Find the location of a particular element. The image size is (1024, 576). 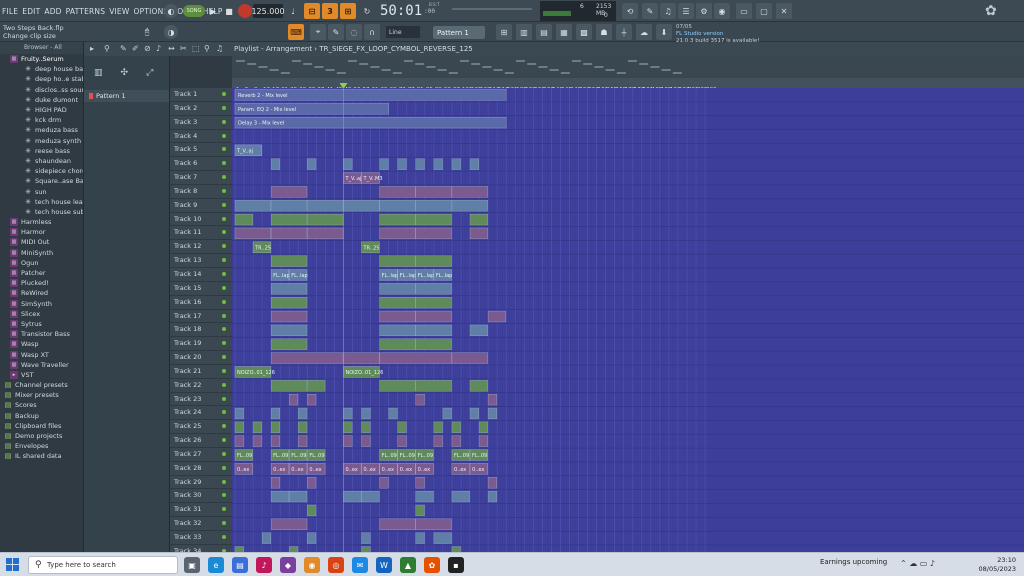

browser-item: ▥ Plucked! is located at coordinates (41, 283).